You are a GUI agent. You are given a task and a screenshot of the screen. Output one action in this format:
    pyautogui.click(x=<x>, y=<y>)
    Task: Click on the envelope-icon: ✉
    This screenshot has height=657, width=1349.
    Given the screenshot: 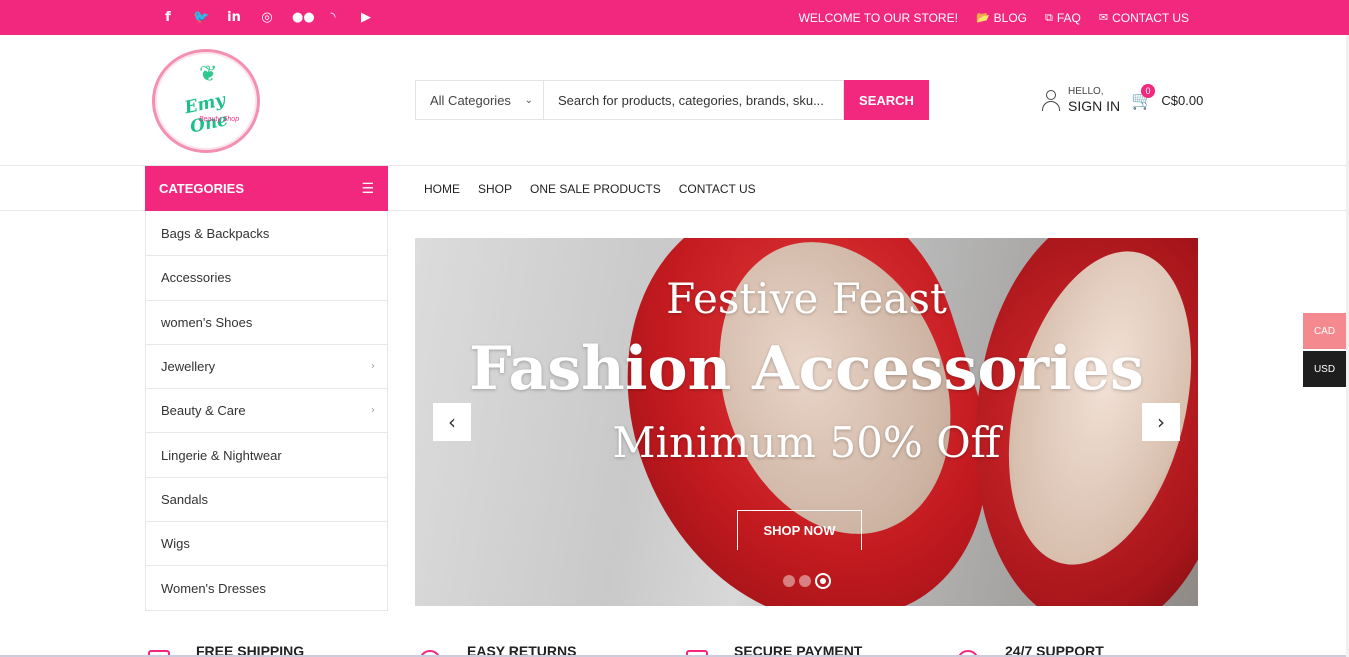 What is the action you would take?
    pyautogui.click(x=1103, y=17)
    